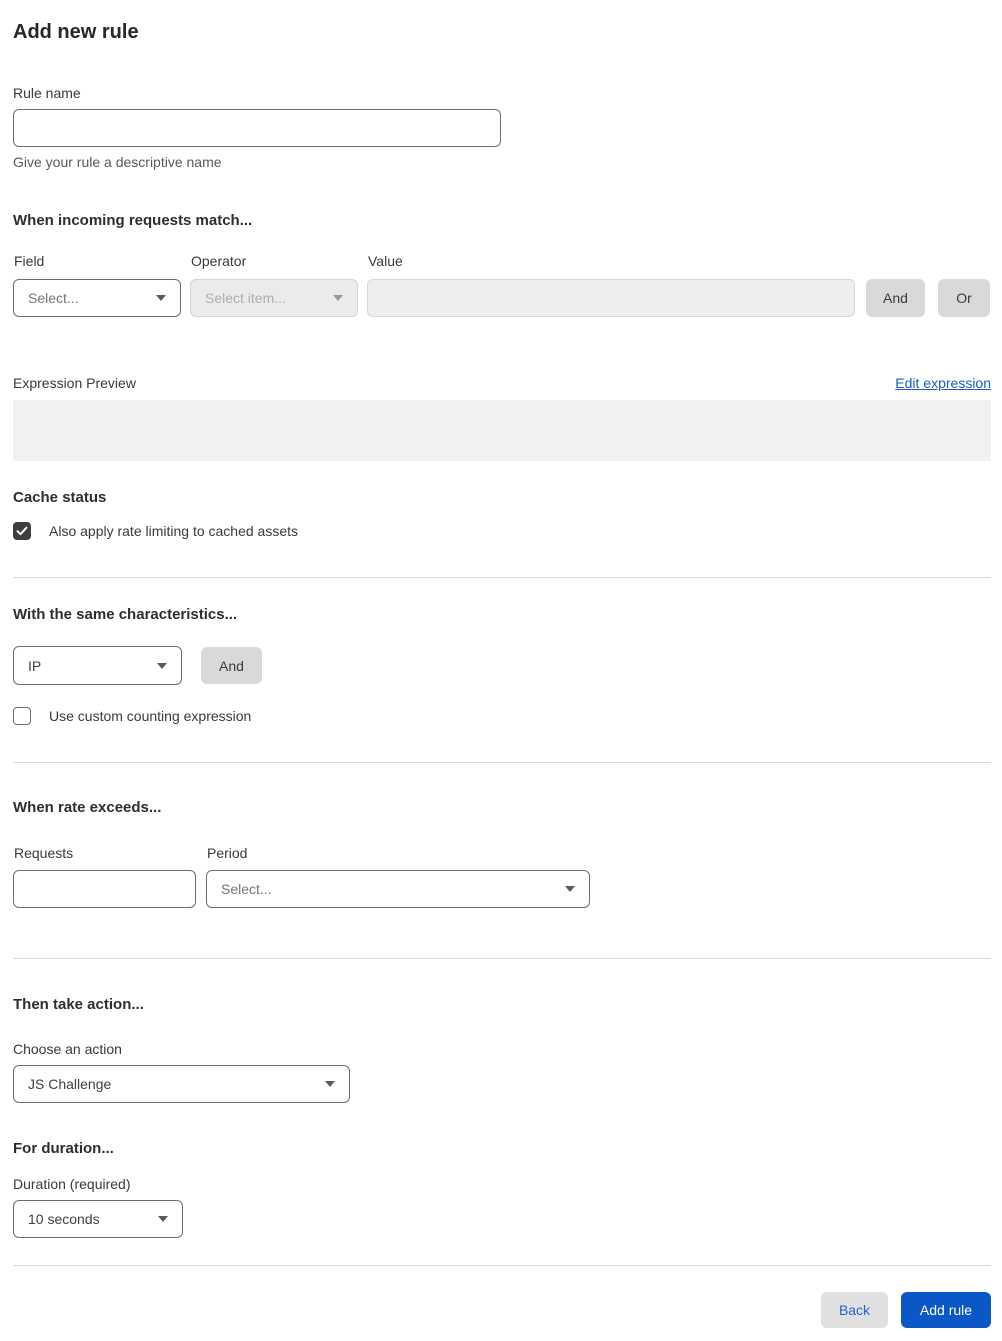 This screenshot has height=1341, width=1002. I want to click on value-label: Value, so click(385, 261).